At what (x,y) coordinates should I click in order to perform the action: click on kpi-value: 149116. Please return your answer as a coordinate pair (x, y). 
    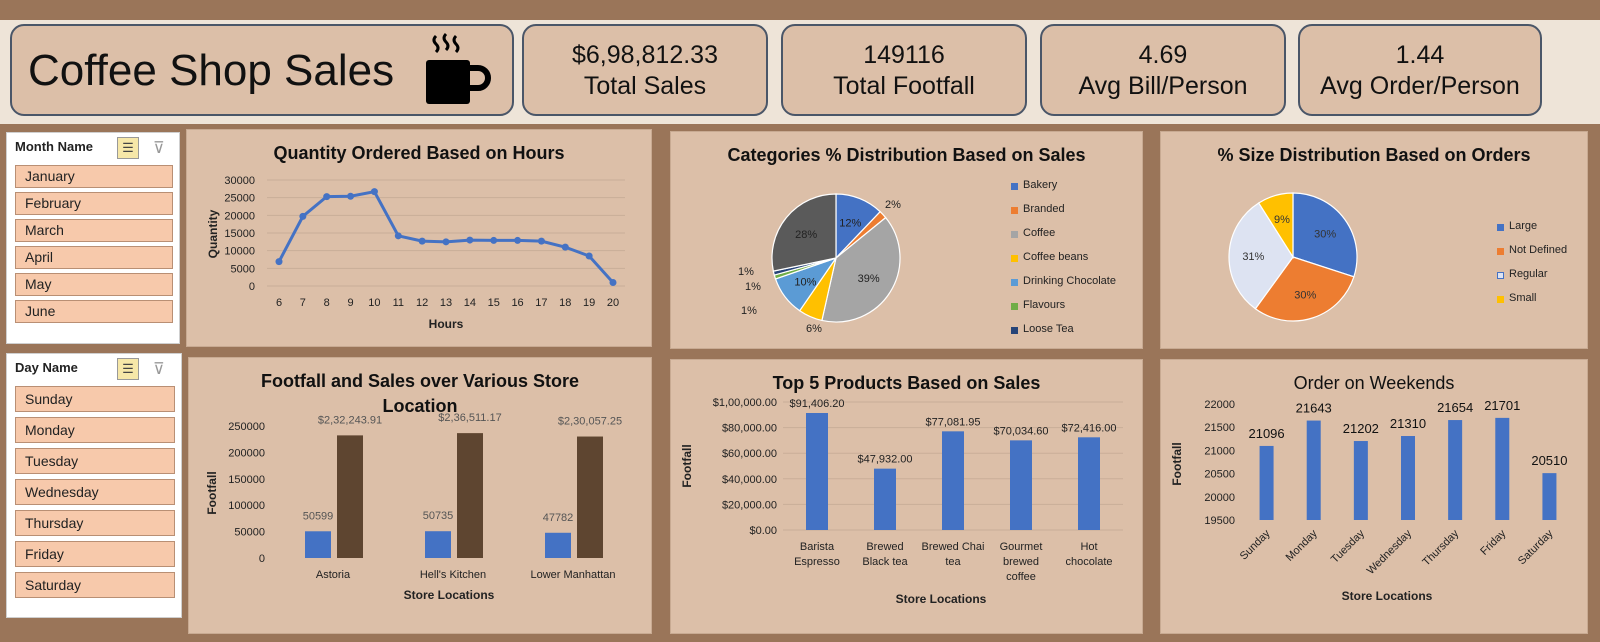
    Looking at the image, I should click on (904, 55).